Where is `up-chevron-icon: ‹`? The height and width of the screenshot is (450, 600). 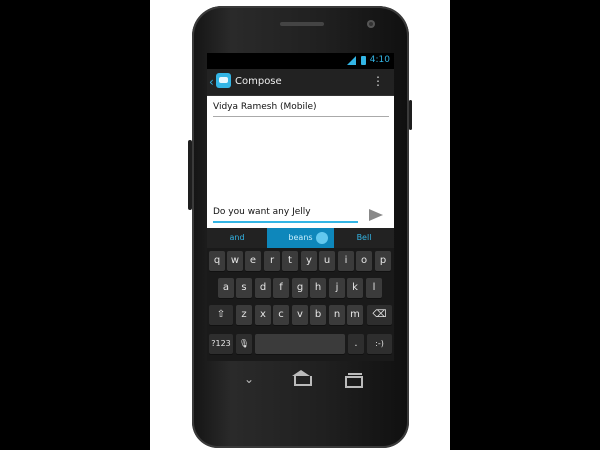 up-chevron-icon: ‹ is located at coordinates (211, 82).